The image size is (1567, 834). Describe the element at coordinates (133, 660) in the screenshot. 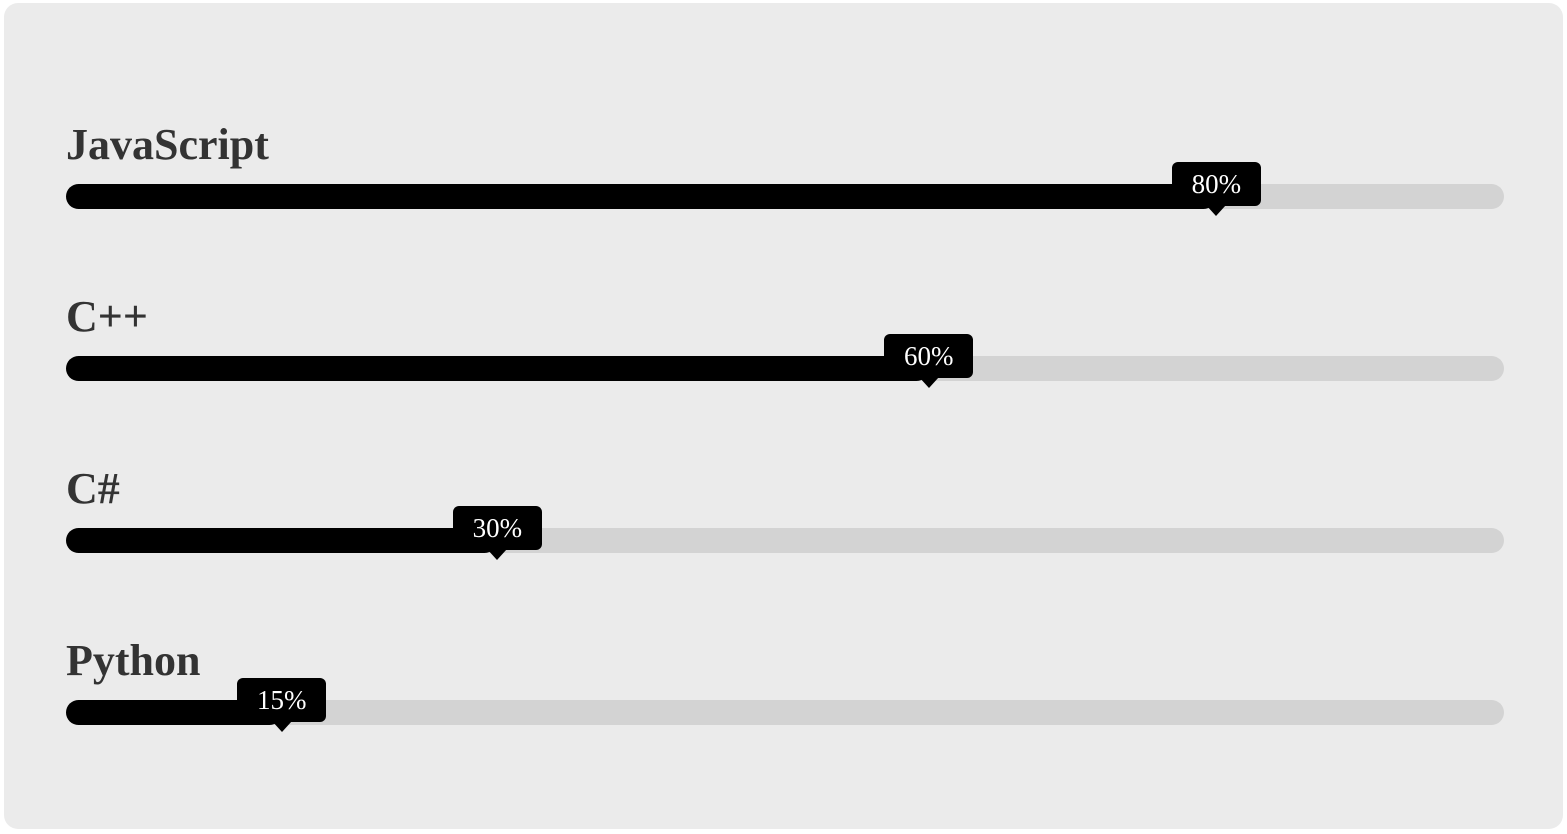

I see `skill-name: Python` at that location.